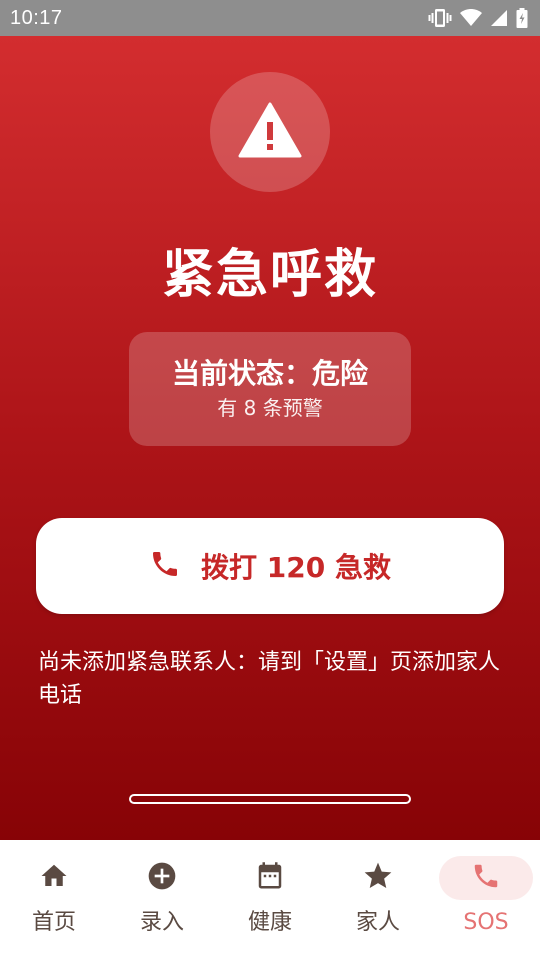 The width and height of the screenshot is (540, 960). Describe the element at coordinates (296, 567) in the screenshot. I see `call-button-label: 拨打 120 急救` at that location.